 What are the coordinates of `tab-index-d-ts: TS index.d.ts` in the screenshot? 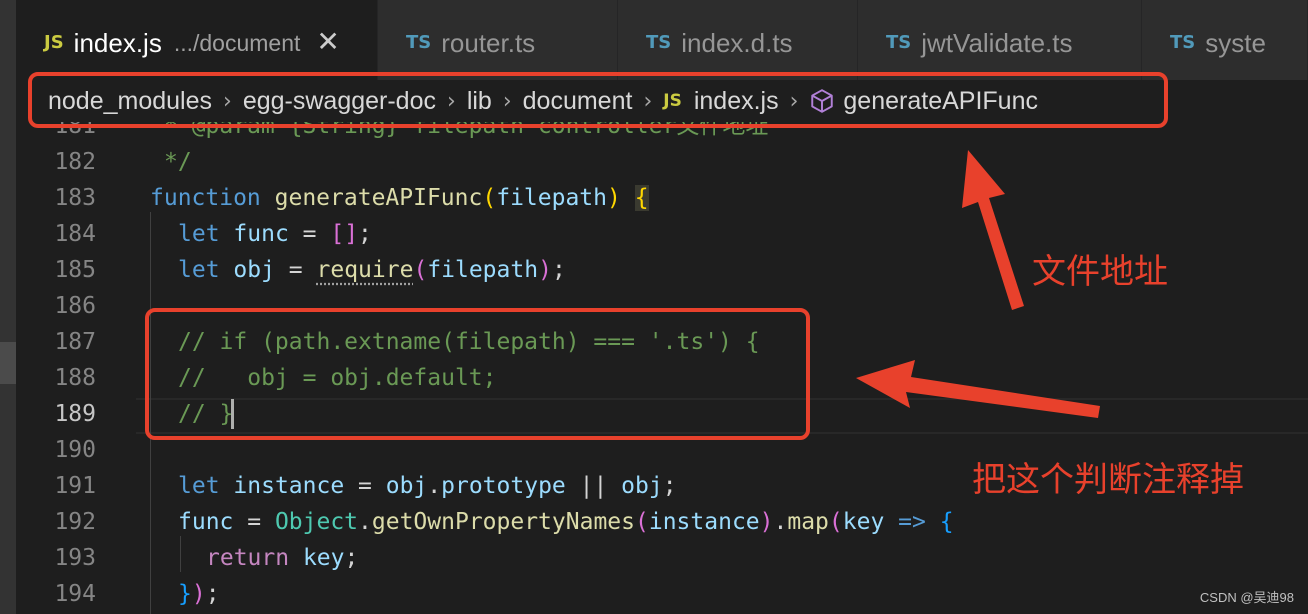 It's located at (738, 40).